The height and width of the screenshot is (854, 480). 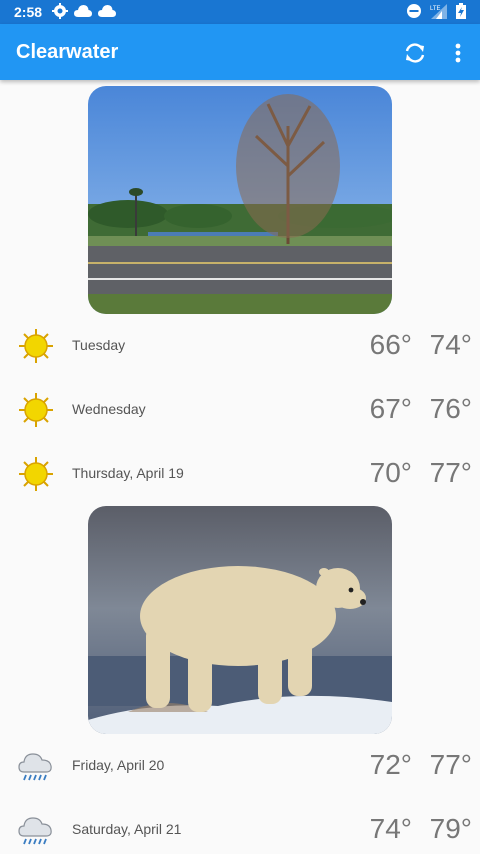 What do you see at coordinates (435, 9) in the screenshot?
I see `svg-text: LTE` at bounding box center [435, 9].